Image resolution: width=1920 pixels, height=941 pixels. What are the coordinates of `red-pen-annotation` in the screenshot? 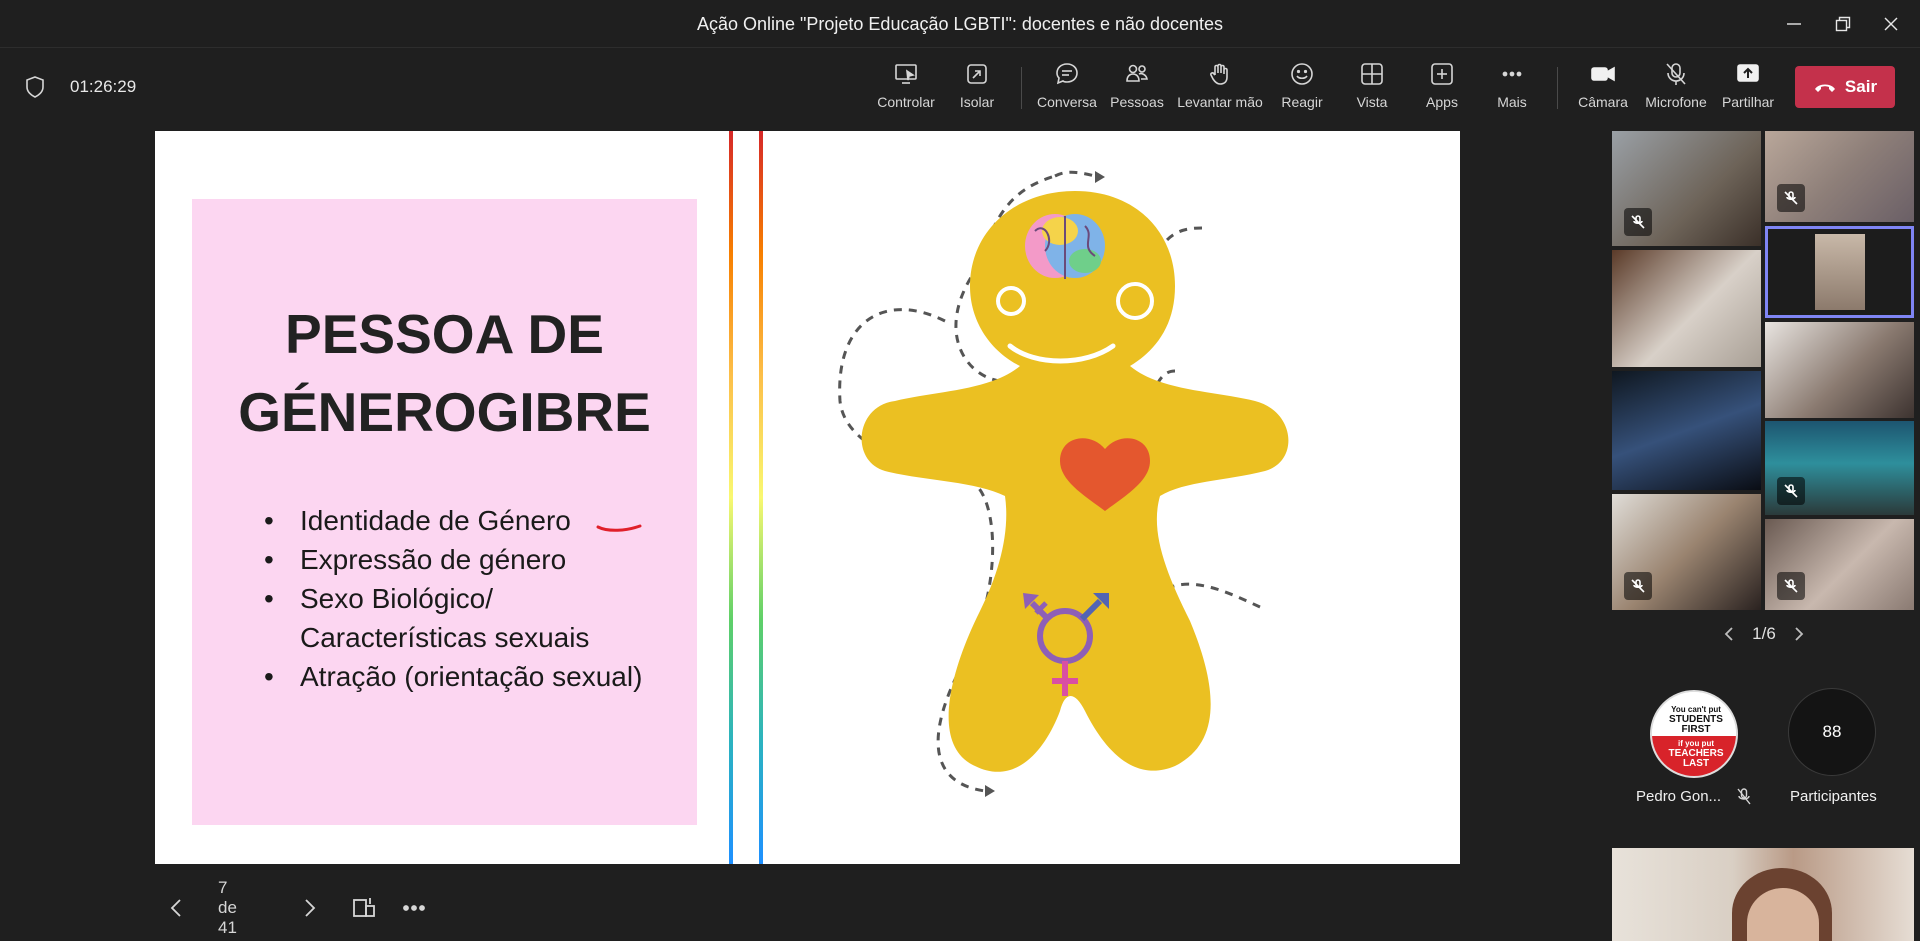 It's located at (619, 528).